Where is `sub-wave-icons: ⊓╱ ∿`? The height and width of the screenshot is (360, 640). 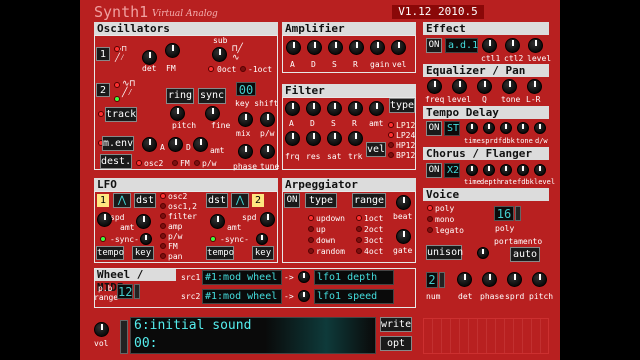 sub-wave-icons: ⊓╱ ∿ is located at coordinates (237, 54).